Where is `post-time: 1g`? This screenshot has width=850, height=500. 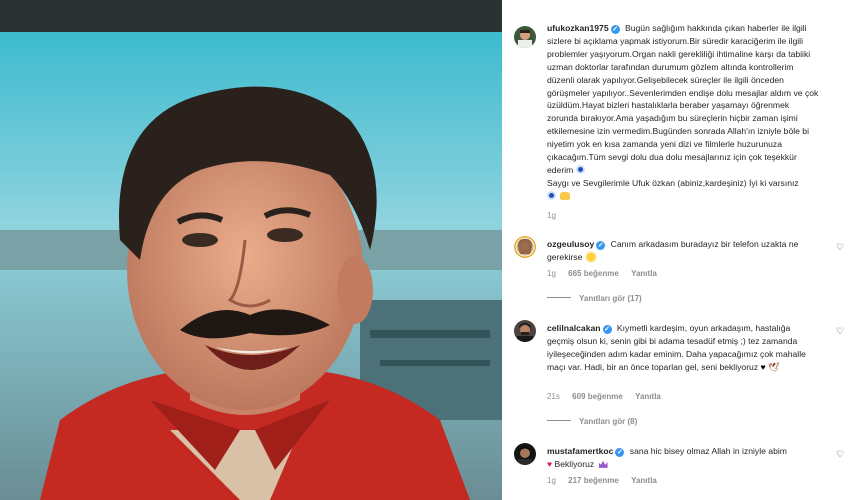 post-time: 1g is located at coordinates (551, 215).